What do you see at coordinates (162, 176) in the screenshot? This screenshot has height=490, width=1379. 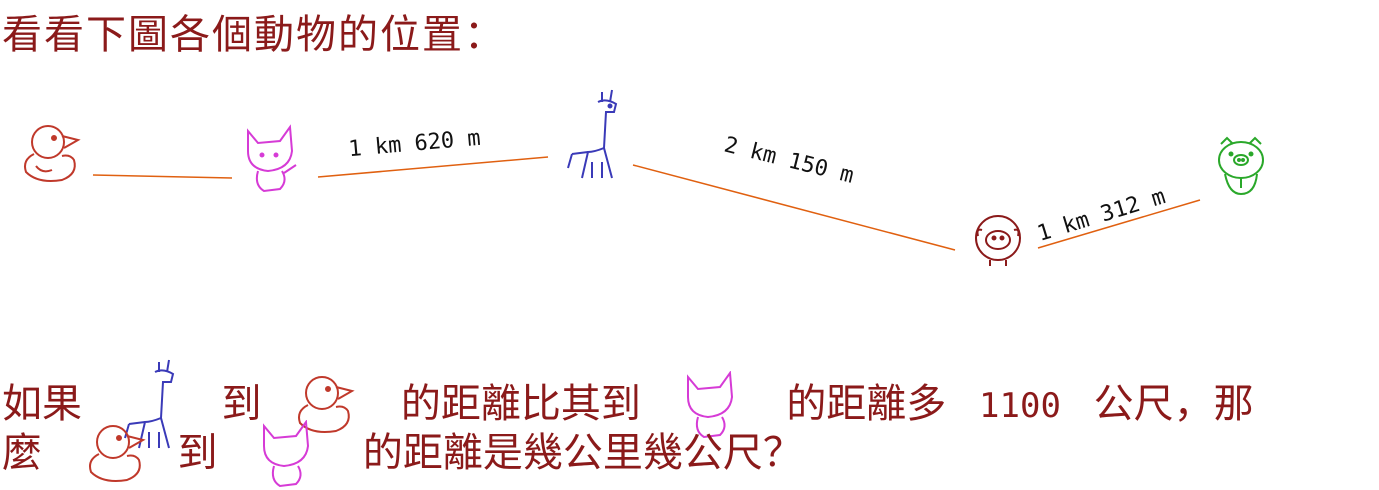 I see `line-duck-dog` at bounding box center [162, 176].